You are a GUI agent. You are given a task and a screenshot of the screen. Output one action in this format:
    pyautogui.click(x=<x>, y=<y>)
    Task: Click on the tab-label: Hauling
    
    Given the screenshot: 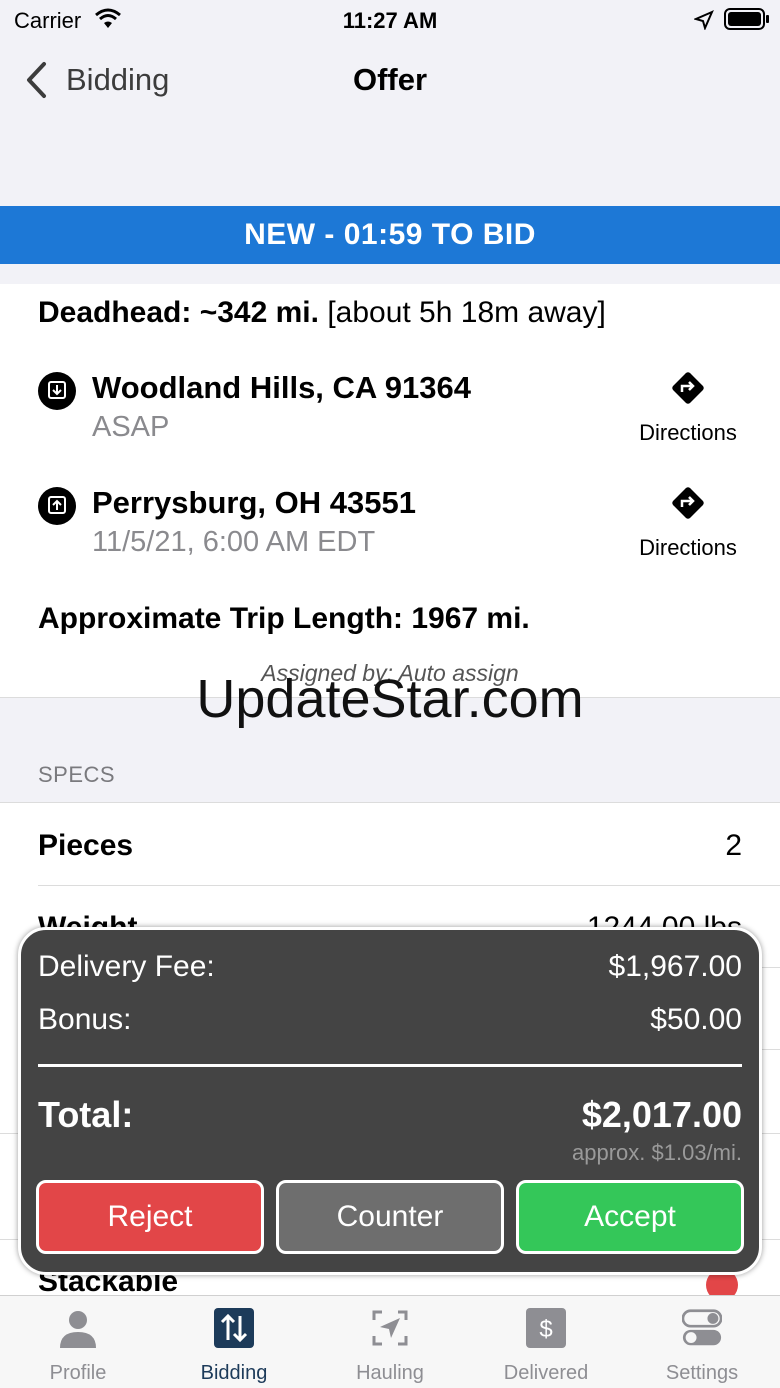 What is the action you would take?
    pyautogui.click(x=390, y=1373)
    